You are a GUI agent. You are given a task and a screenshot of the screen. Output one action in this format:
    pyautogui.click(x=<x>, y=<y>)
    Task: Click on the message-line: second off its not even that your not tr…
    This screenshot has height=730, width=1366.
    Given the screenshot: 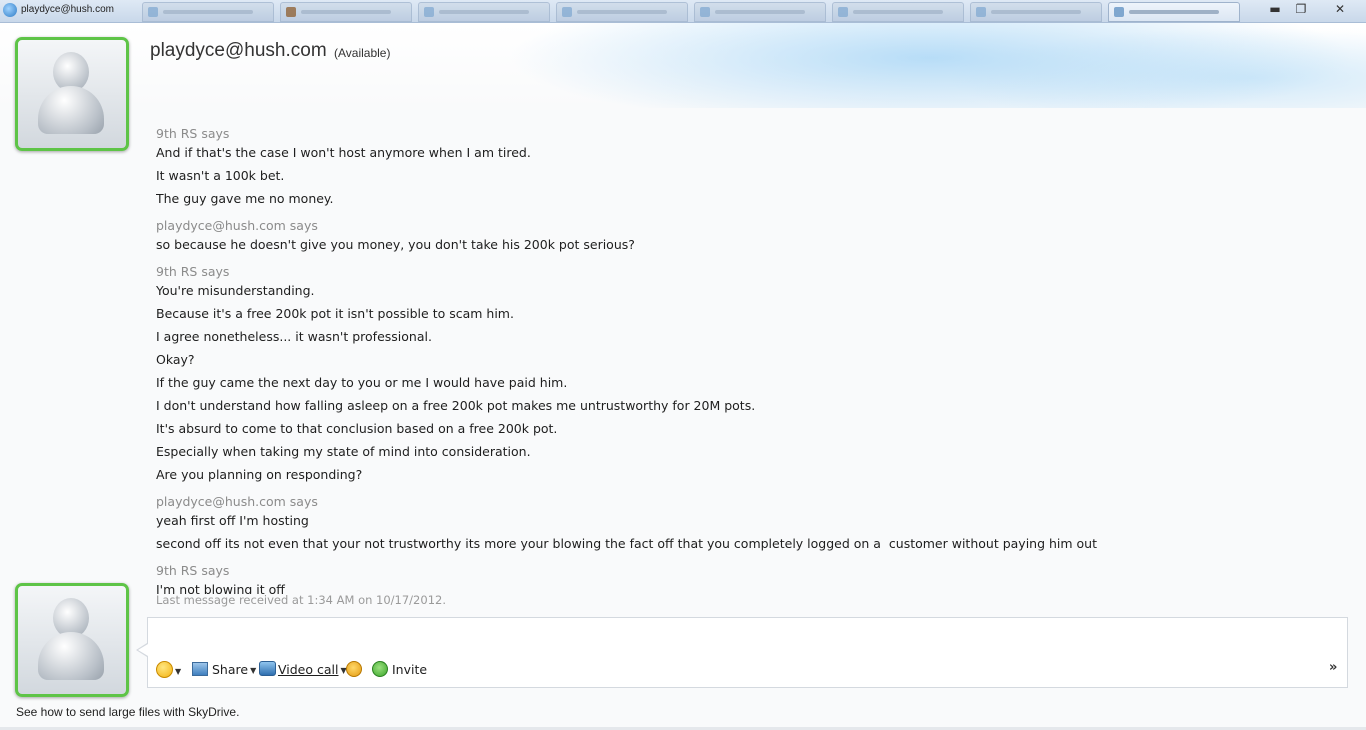 What is the action you would take?
    pyautogui.click(x=627, y=543)
    